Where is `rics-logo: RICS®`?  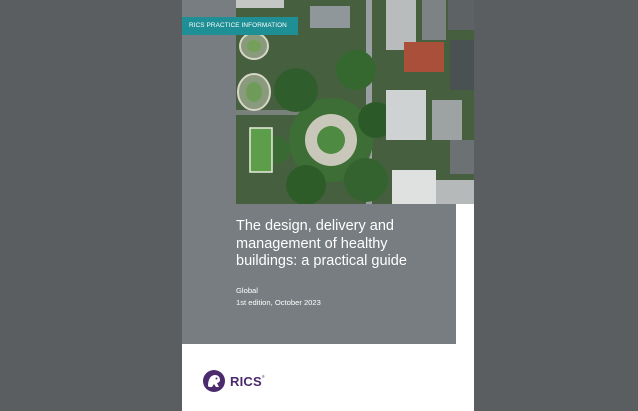
rics-logo: RICS® is located at coordinates (233, 381).